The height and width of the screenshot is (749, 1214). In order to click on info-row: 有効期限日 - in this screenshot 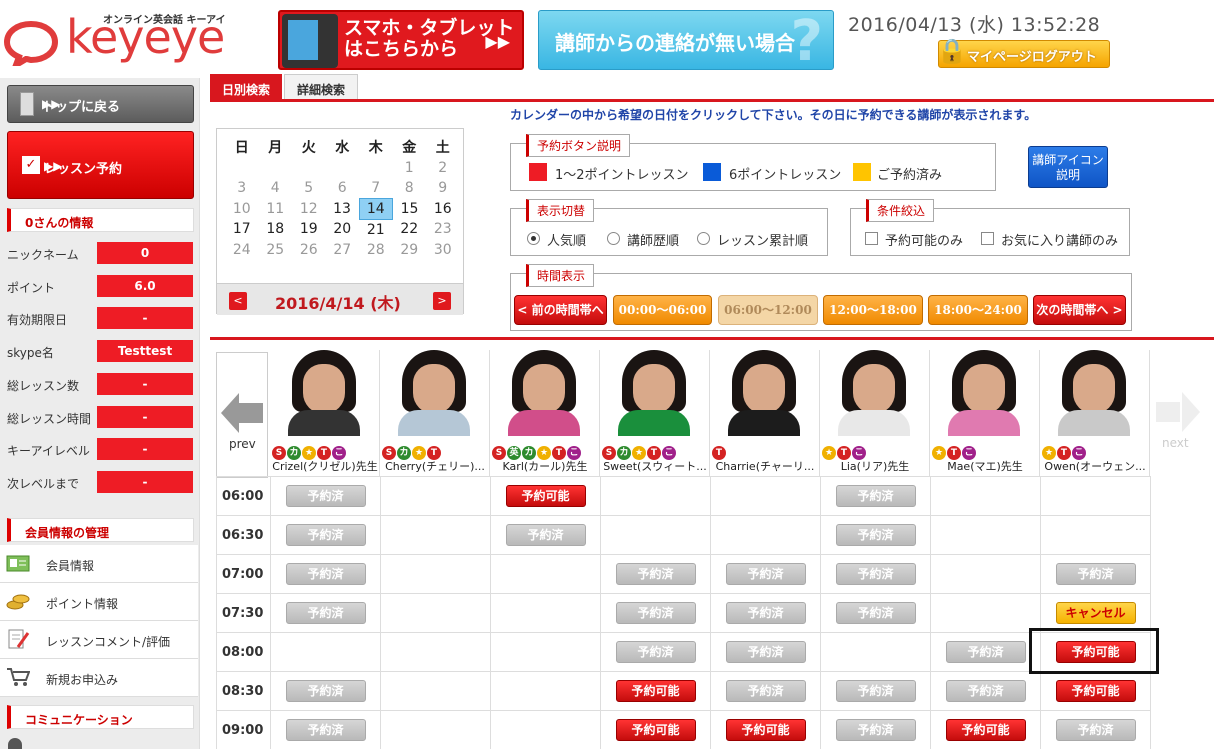, I will do `click(102, 319)`.